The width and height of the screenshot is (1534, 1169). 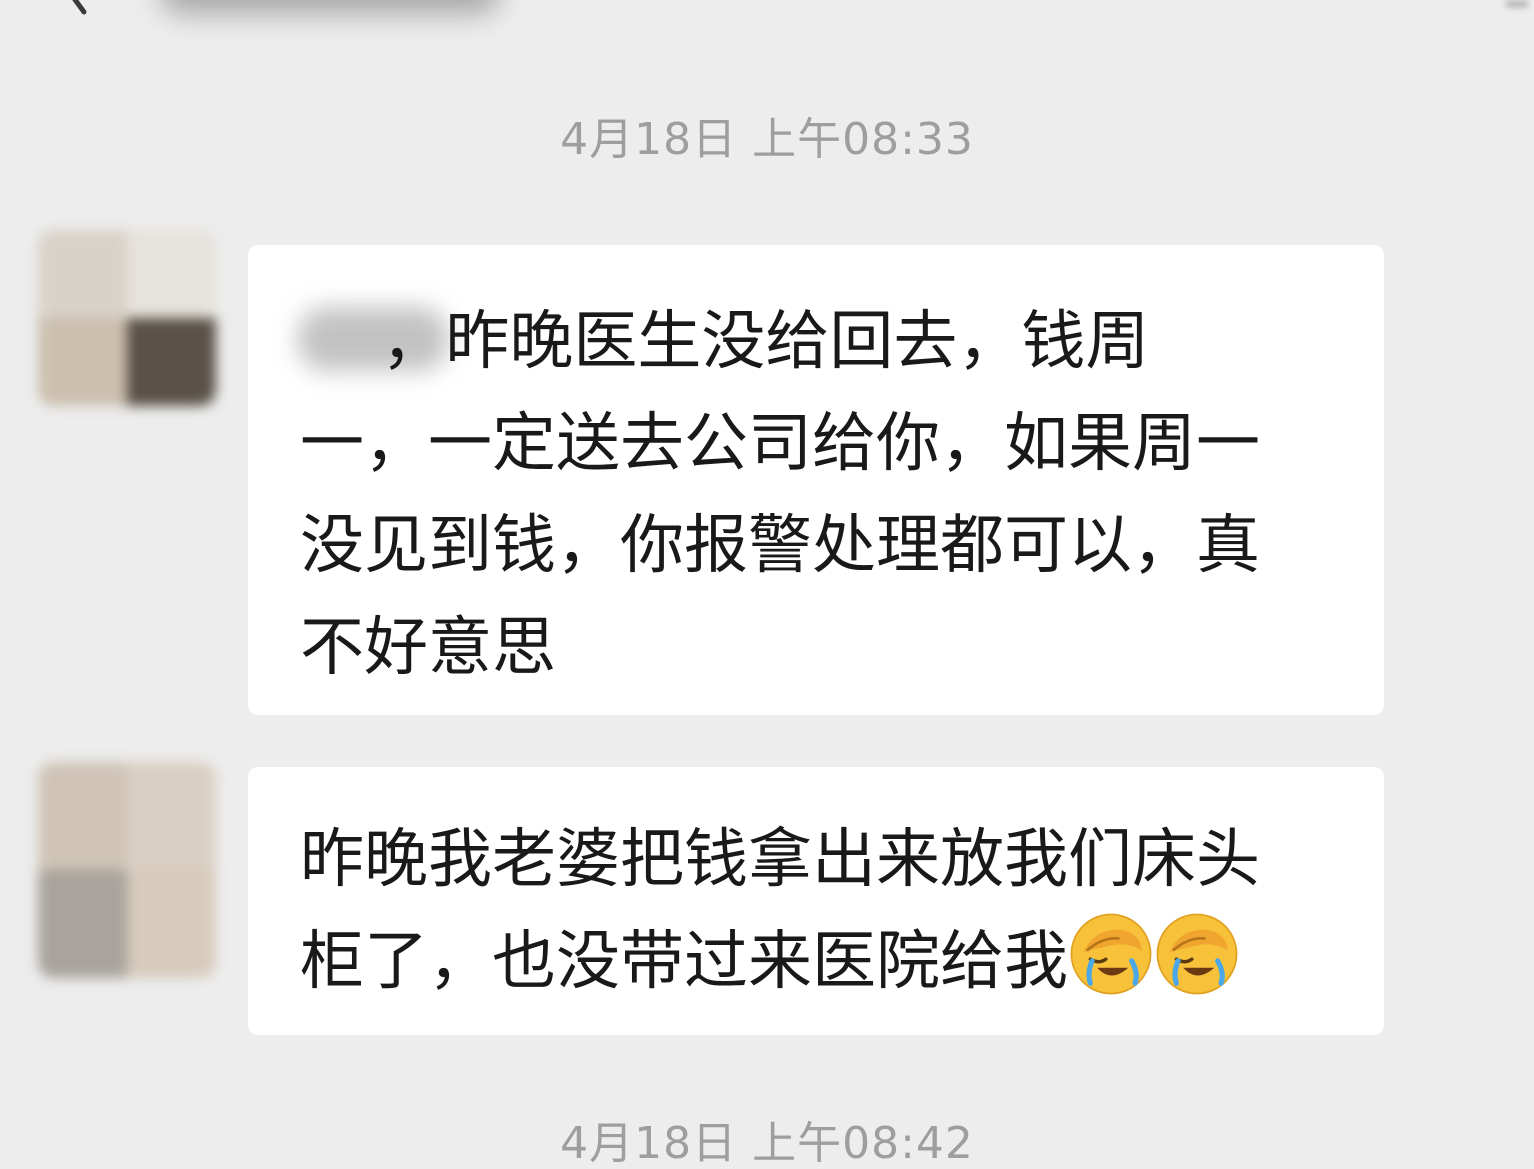 What do you see at coordinates (767, 1143) in the screenshot?
I see `message-timestamp: 4月18日 上午08:42` at bounding box center [767, 1143].